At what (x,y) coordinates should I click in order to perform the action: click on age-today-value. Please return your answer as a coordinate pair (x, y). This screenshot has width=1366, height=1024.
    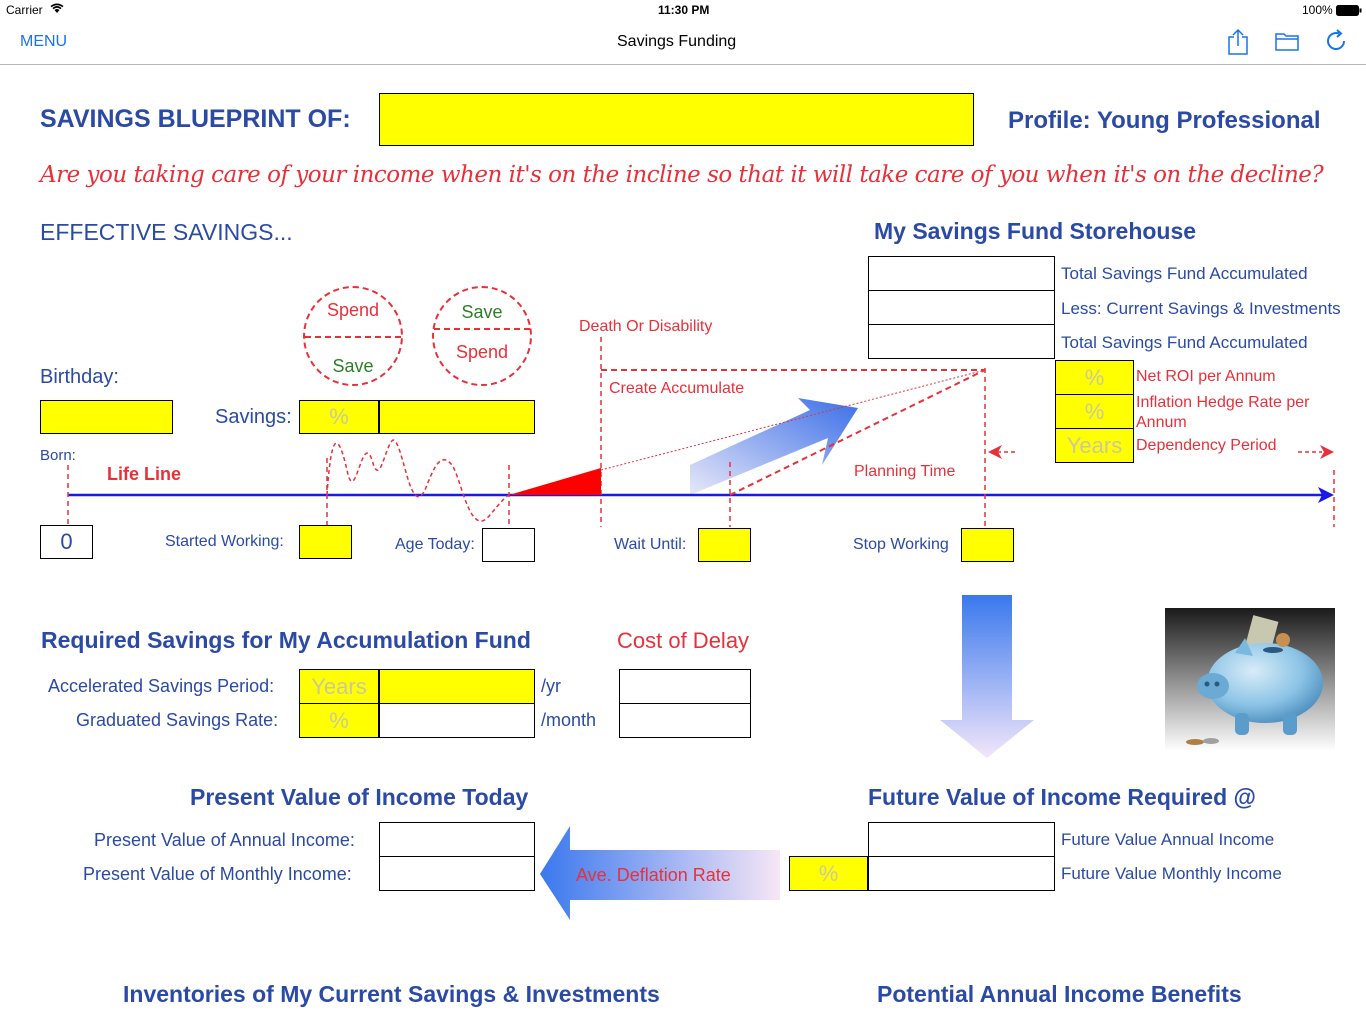
    Looking at the image, I should click on (508, 545).